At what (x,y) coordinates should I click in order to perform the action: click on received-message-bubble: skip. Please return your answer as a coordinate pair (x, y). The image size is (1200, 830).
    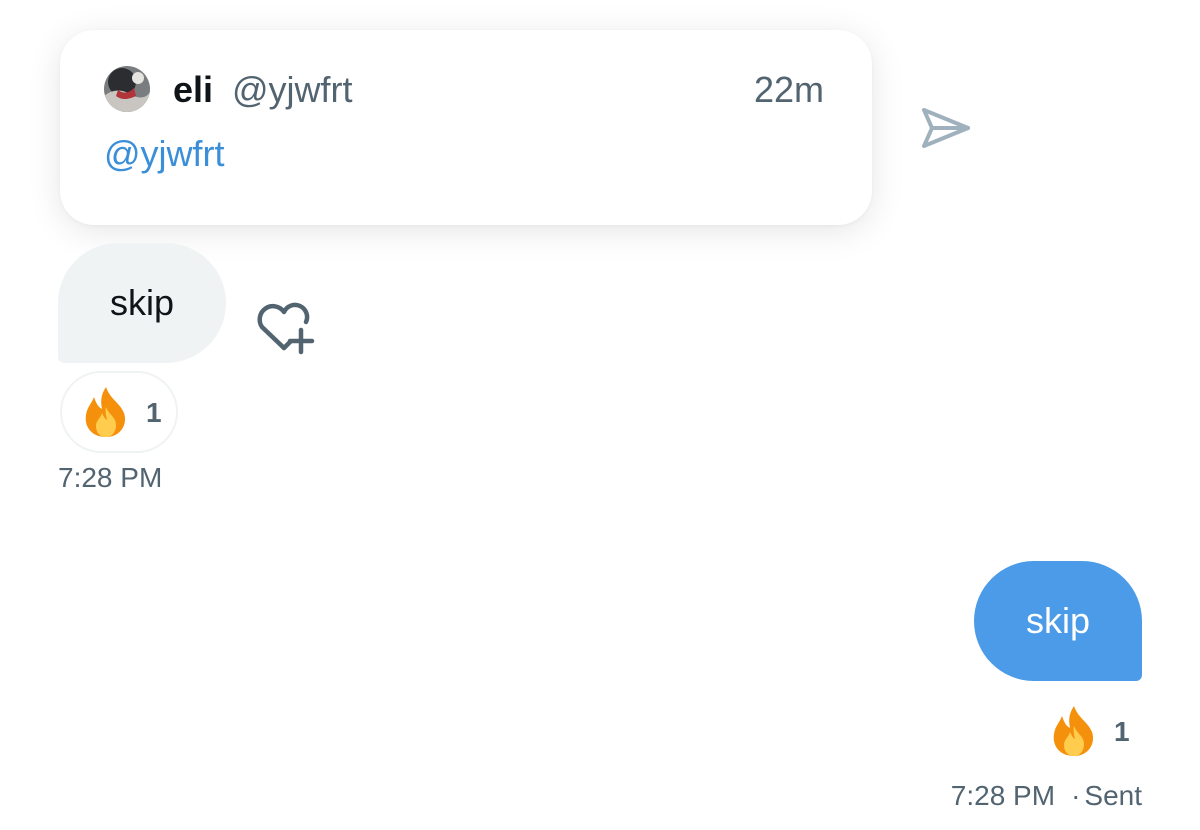
    Looking at the image, I should click on (142, 303).